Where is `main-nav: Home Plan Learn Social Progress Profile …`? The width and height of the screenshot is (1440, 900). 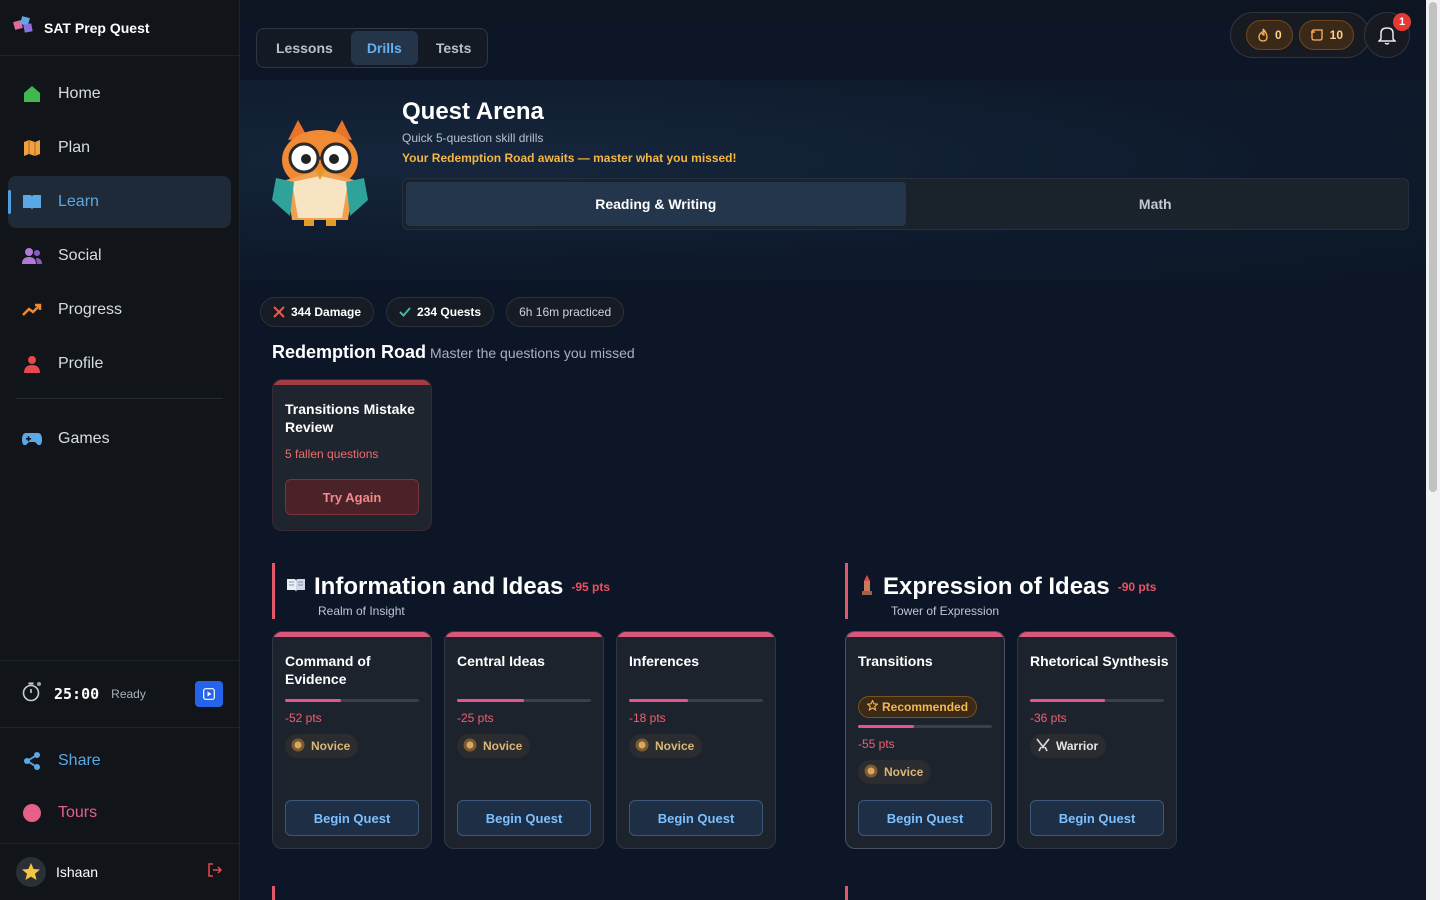
main-nav: Home Plan Learn Social Progress Profile … is located at coordinates (119, 267).